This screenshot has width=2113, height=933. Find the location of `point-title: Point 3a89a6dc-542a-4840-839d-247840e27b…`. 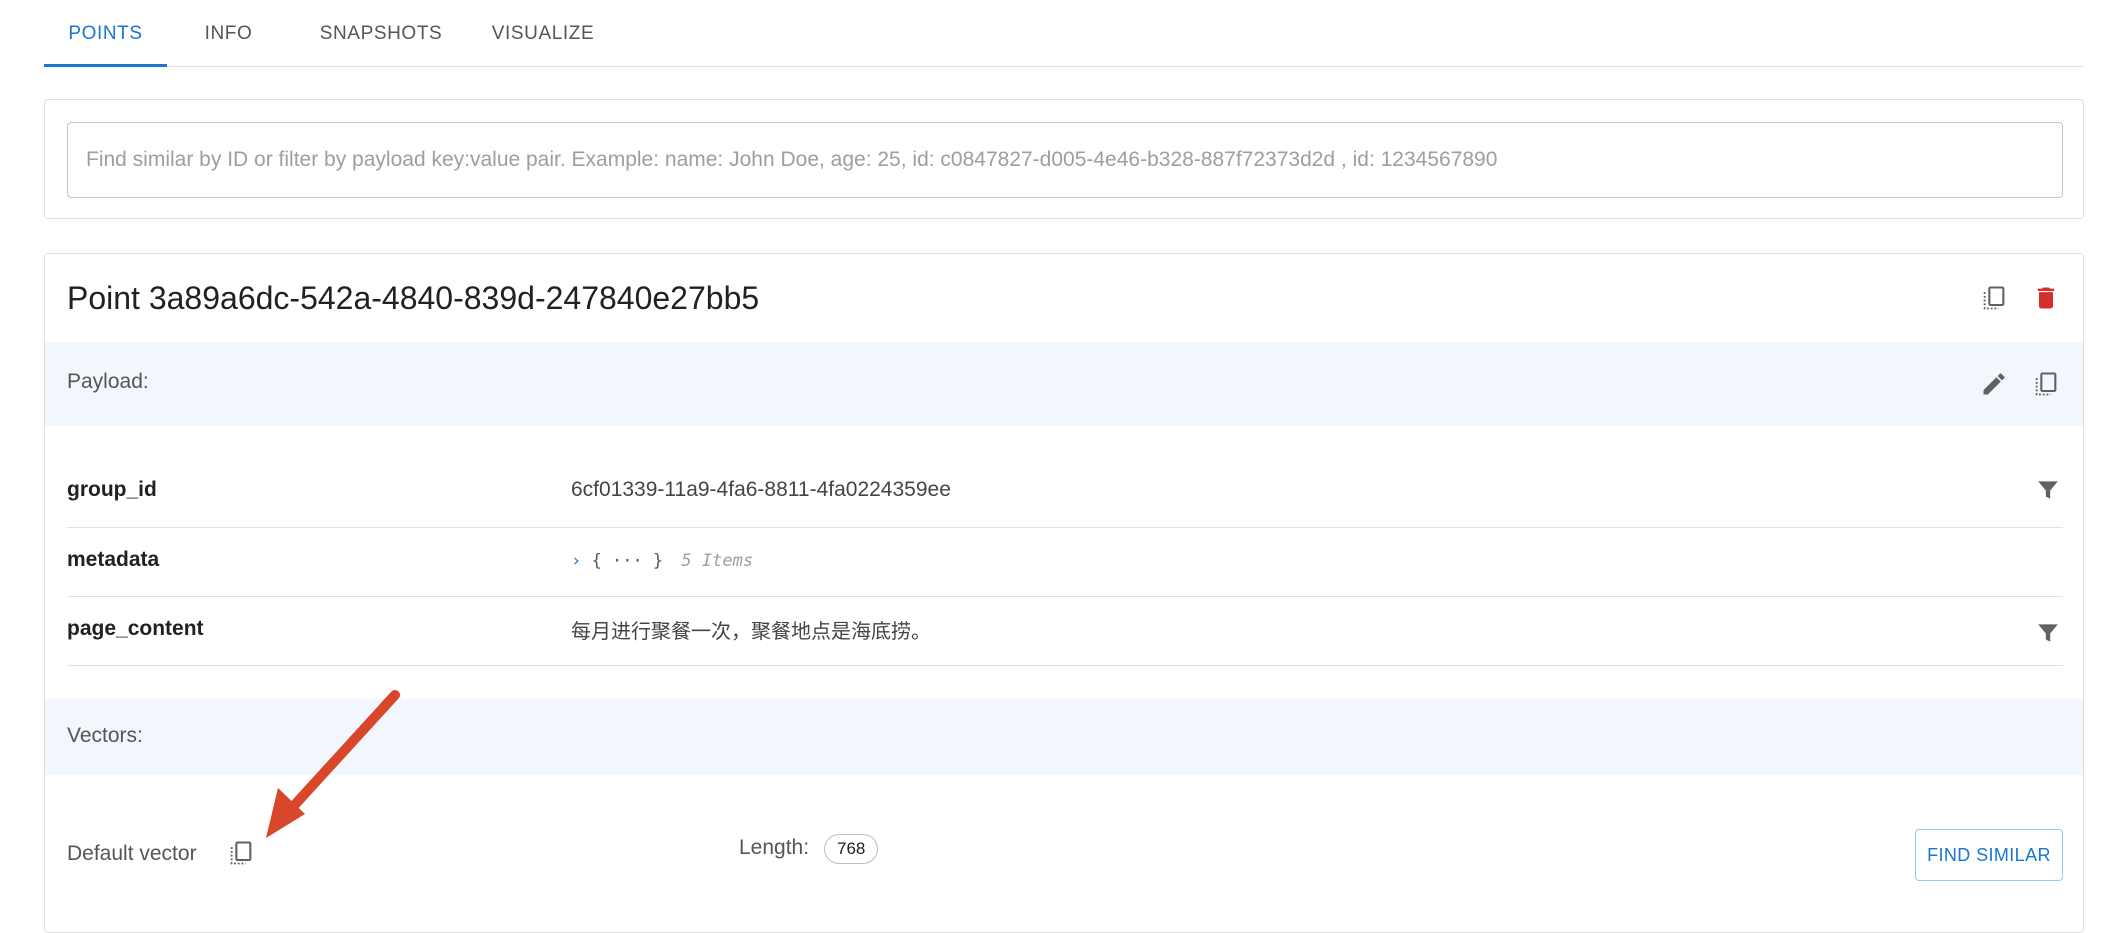

point-title: Point 3a89a6dc-542a-4840-839d-247840e27b… is located at coordinates (413, 298).